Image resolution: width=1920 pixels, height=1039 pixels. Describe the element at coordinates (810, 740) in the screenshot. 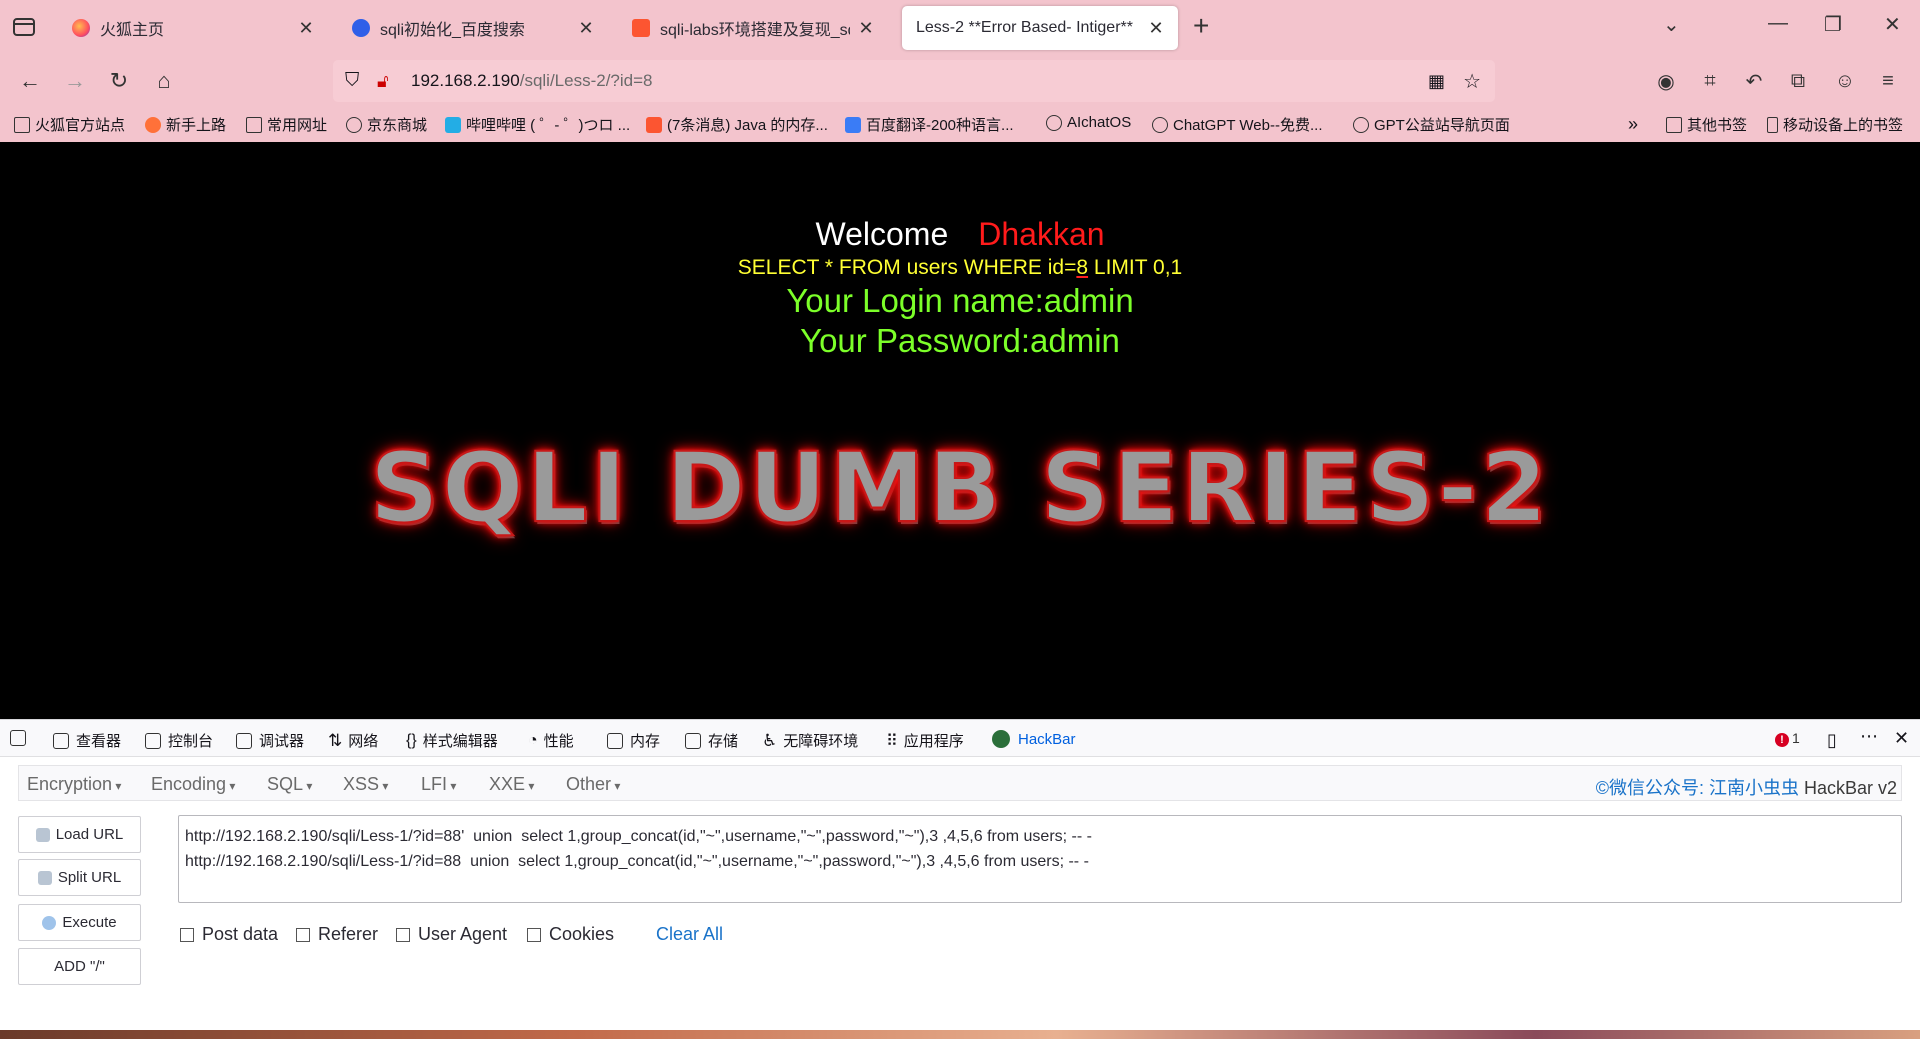

I see `tab-accessibility: ♿︎ 无障碍环境` at that location.